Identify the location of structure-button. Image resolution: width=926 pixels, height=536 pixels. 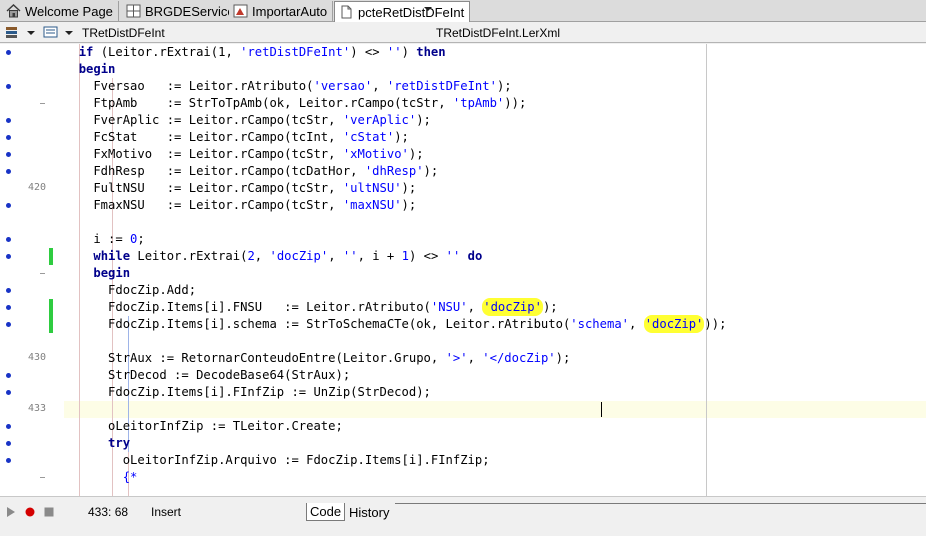
(13, 33).